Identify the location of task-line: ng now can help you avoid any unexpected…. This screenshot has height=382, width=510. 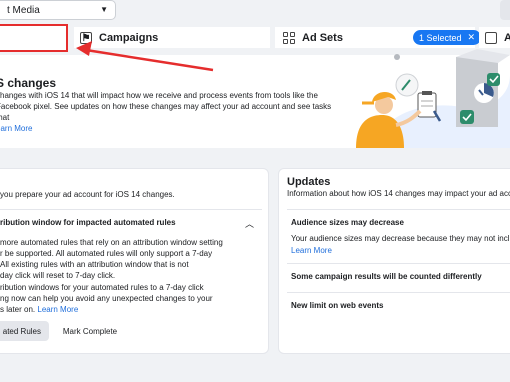
(106, 298).